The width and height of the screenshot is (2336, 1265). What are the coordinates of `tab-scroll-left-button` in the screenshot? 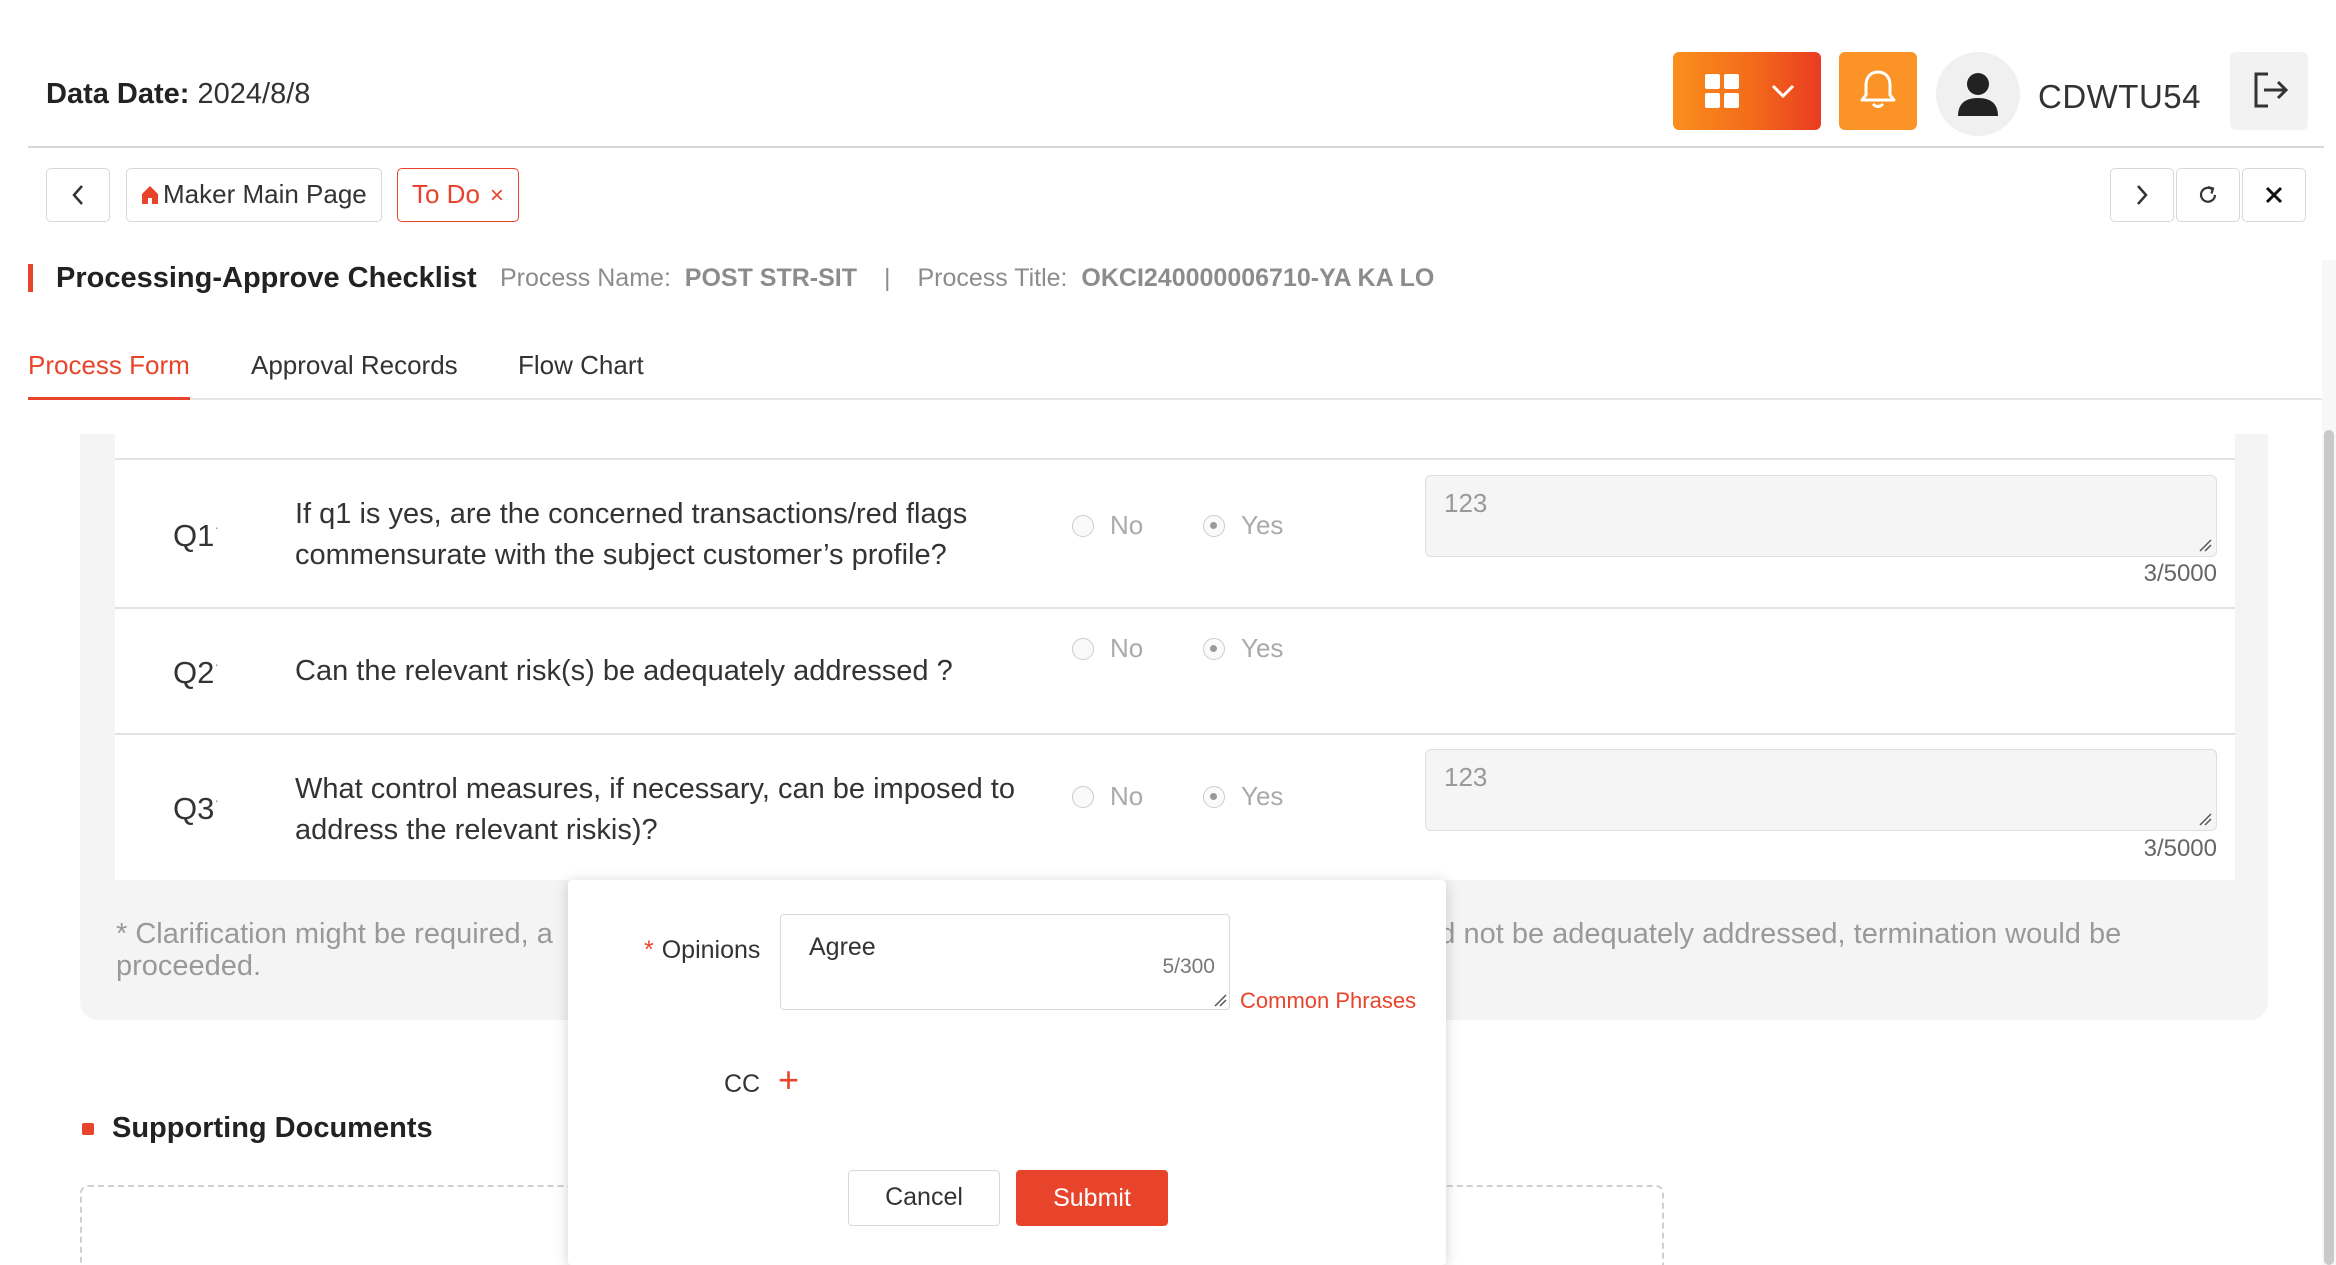 It's located at (78, 195).